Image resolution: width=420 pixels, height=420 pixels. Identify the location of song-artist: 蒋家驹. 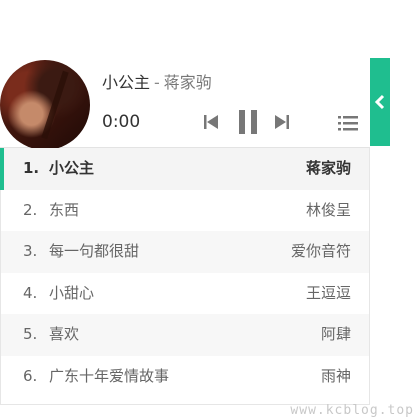
(187, 82).